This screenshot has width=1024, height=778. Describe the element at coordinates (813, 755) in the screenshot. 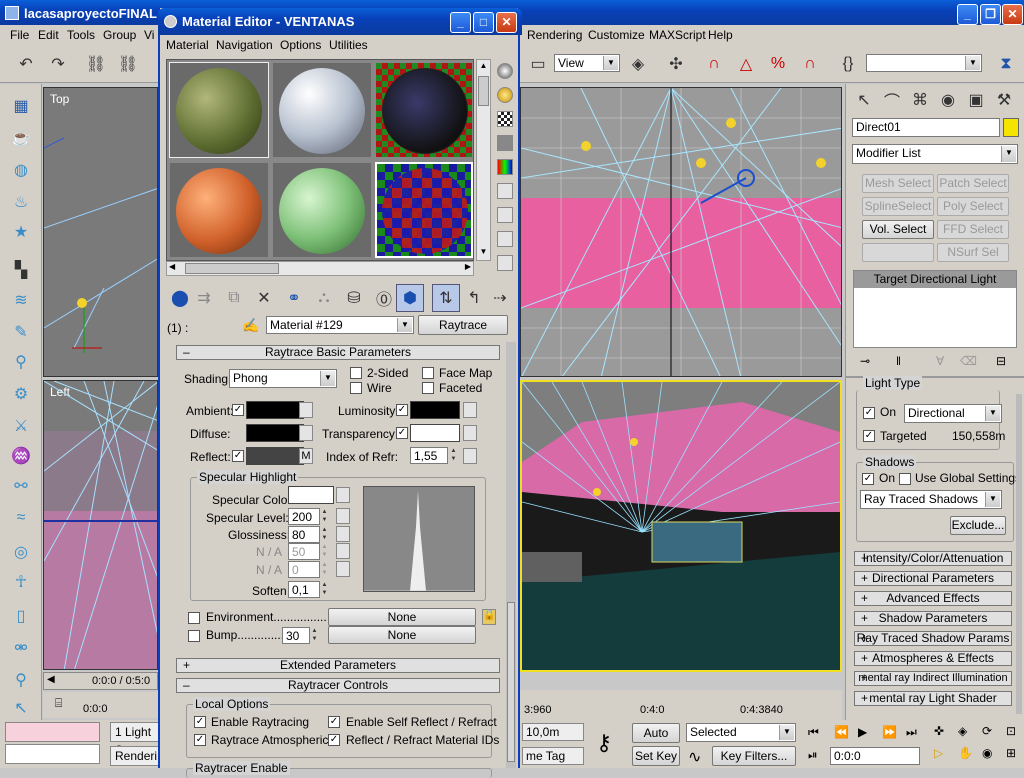

I see `key-mode-icon: ⏯` at that location.